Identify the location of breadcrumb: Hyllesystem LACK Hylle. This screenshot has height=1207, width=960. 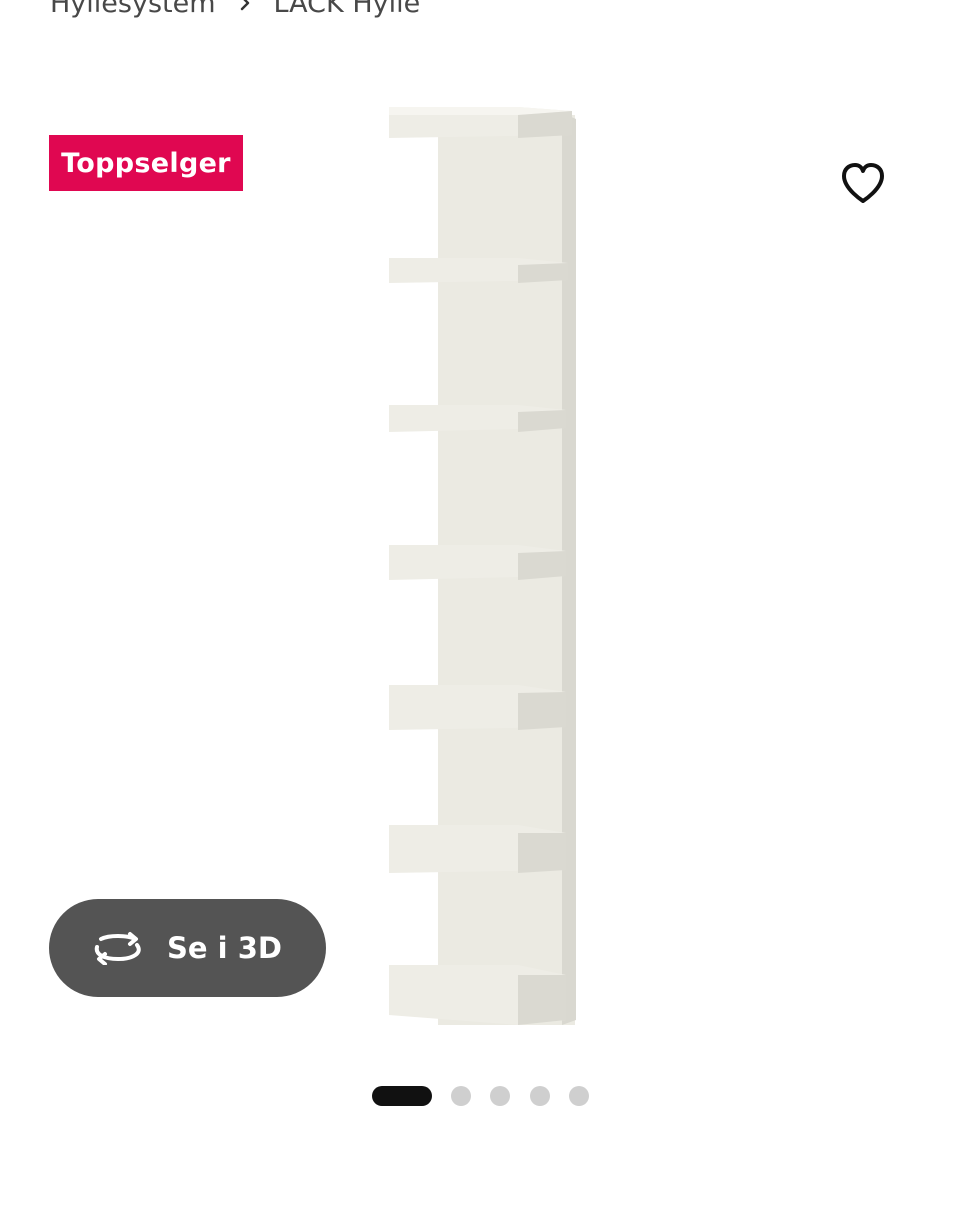
(235, 10).